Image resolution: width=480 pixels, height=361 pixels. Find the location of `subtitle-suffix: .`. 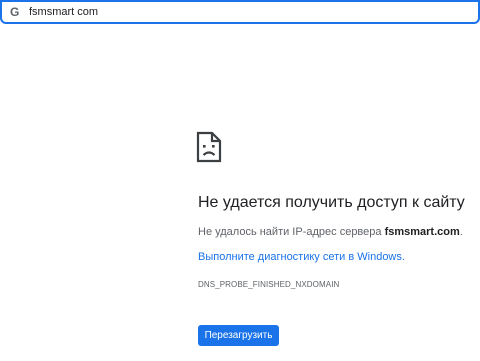

subtitle-suffix: . is located at coordinates (461, 232).